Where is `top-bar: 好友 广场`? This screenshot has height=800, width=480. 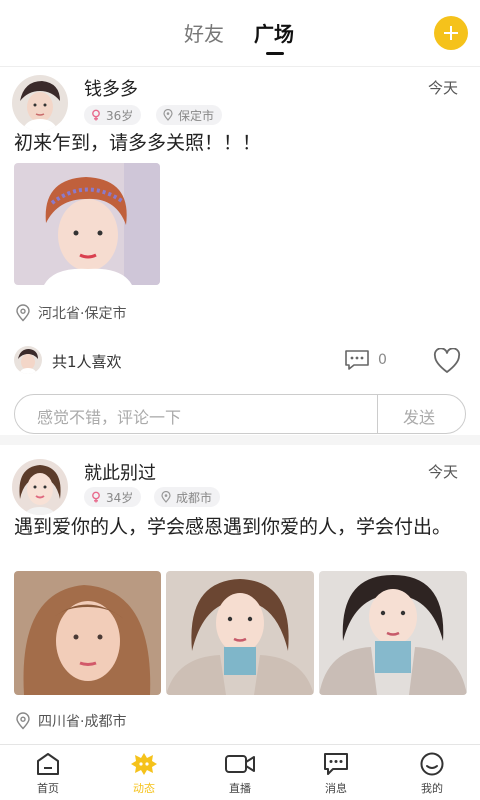
top-bar: 好友 广场 is located at coordinates (240, 33).